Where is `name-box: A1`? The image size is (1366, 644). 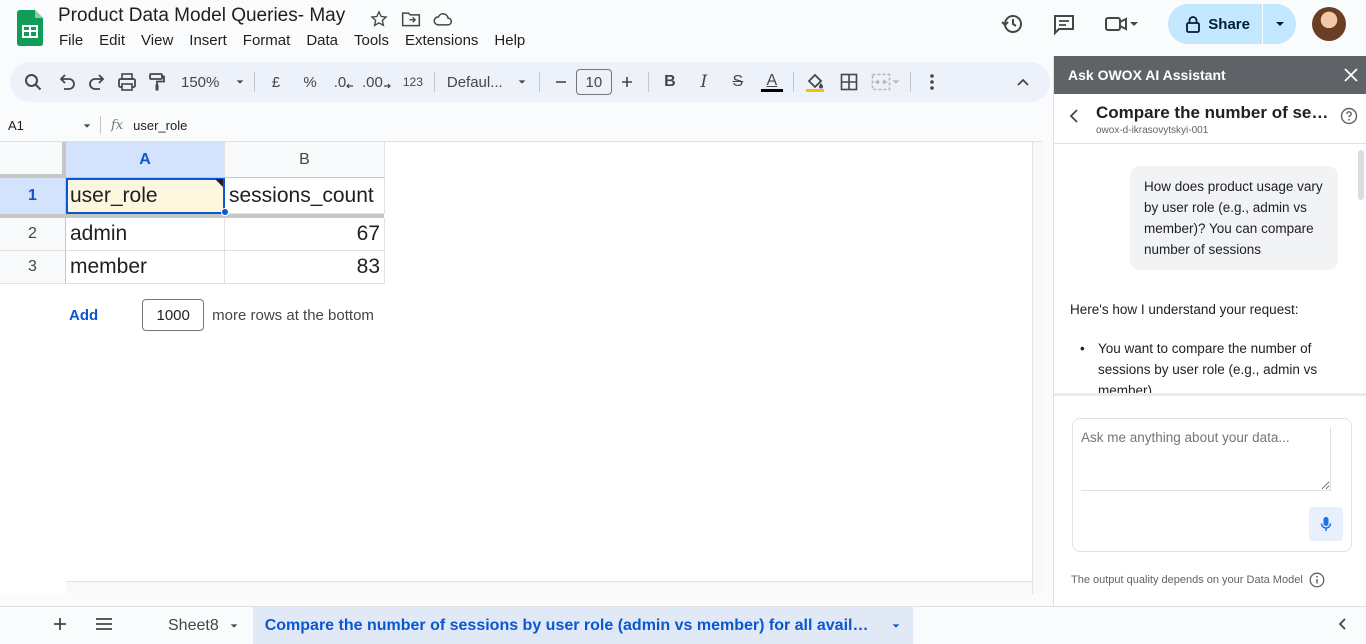
name-box: A1 is located at coordinates (50, 125).